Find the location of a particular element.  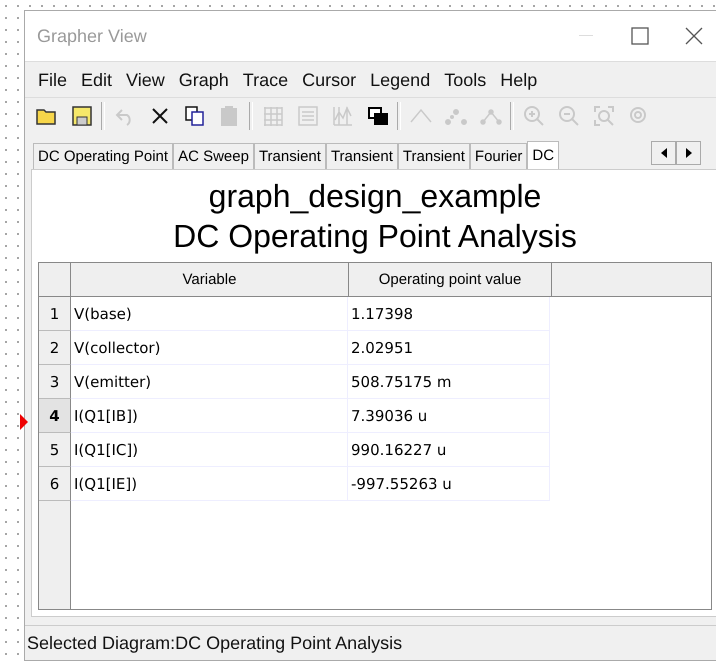

table-cell: 990.16227 u is located at coordinates (449, 450).